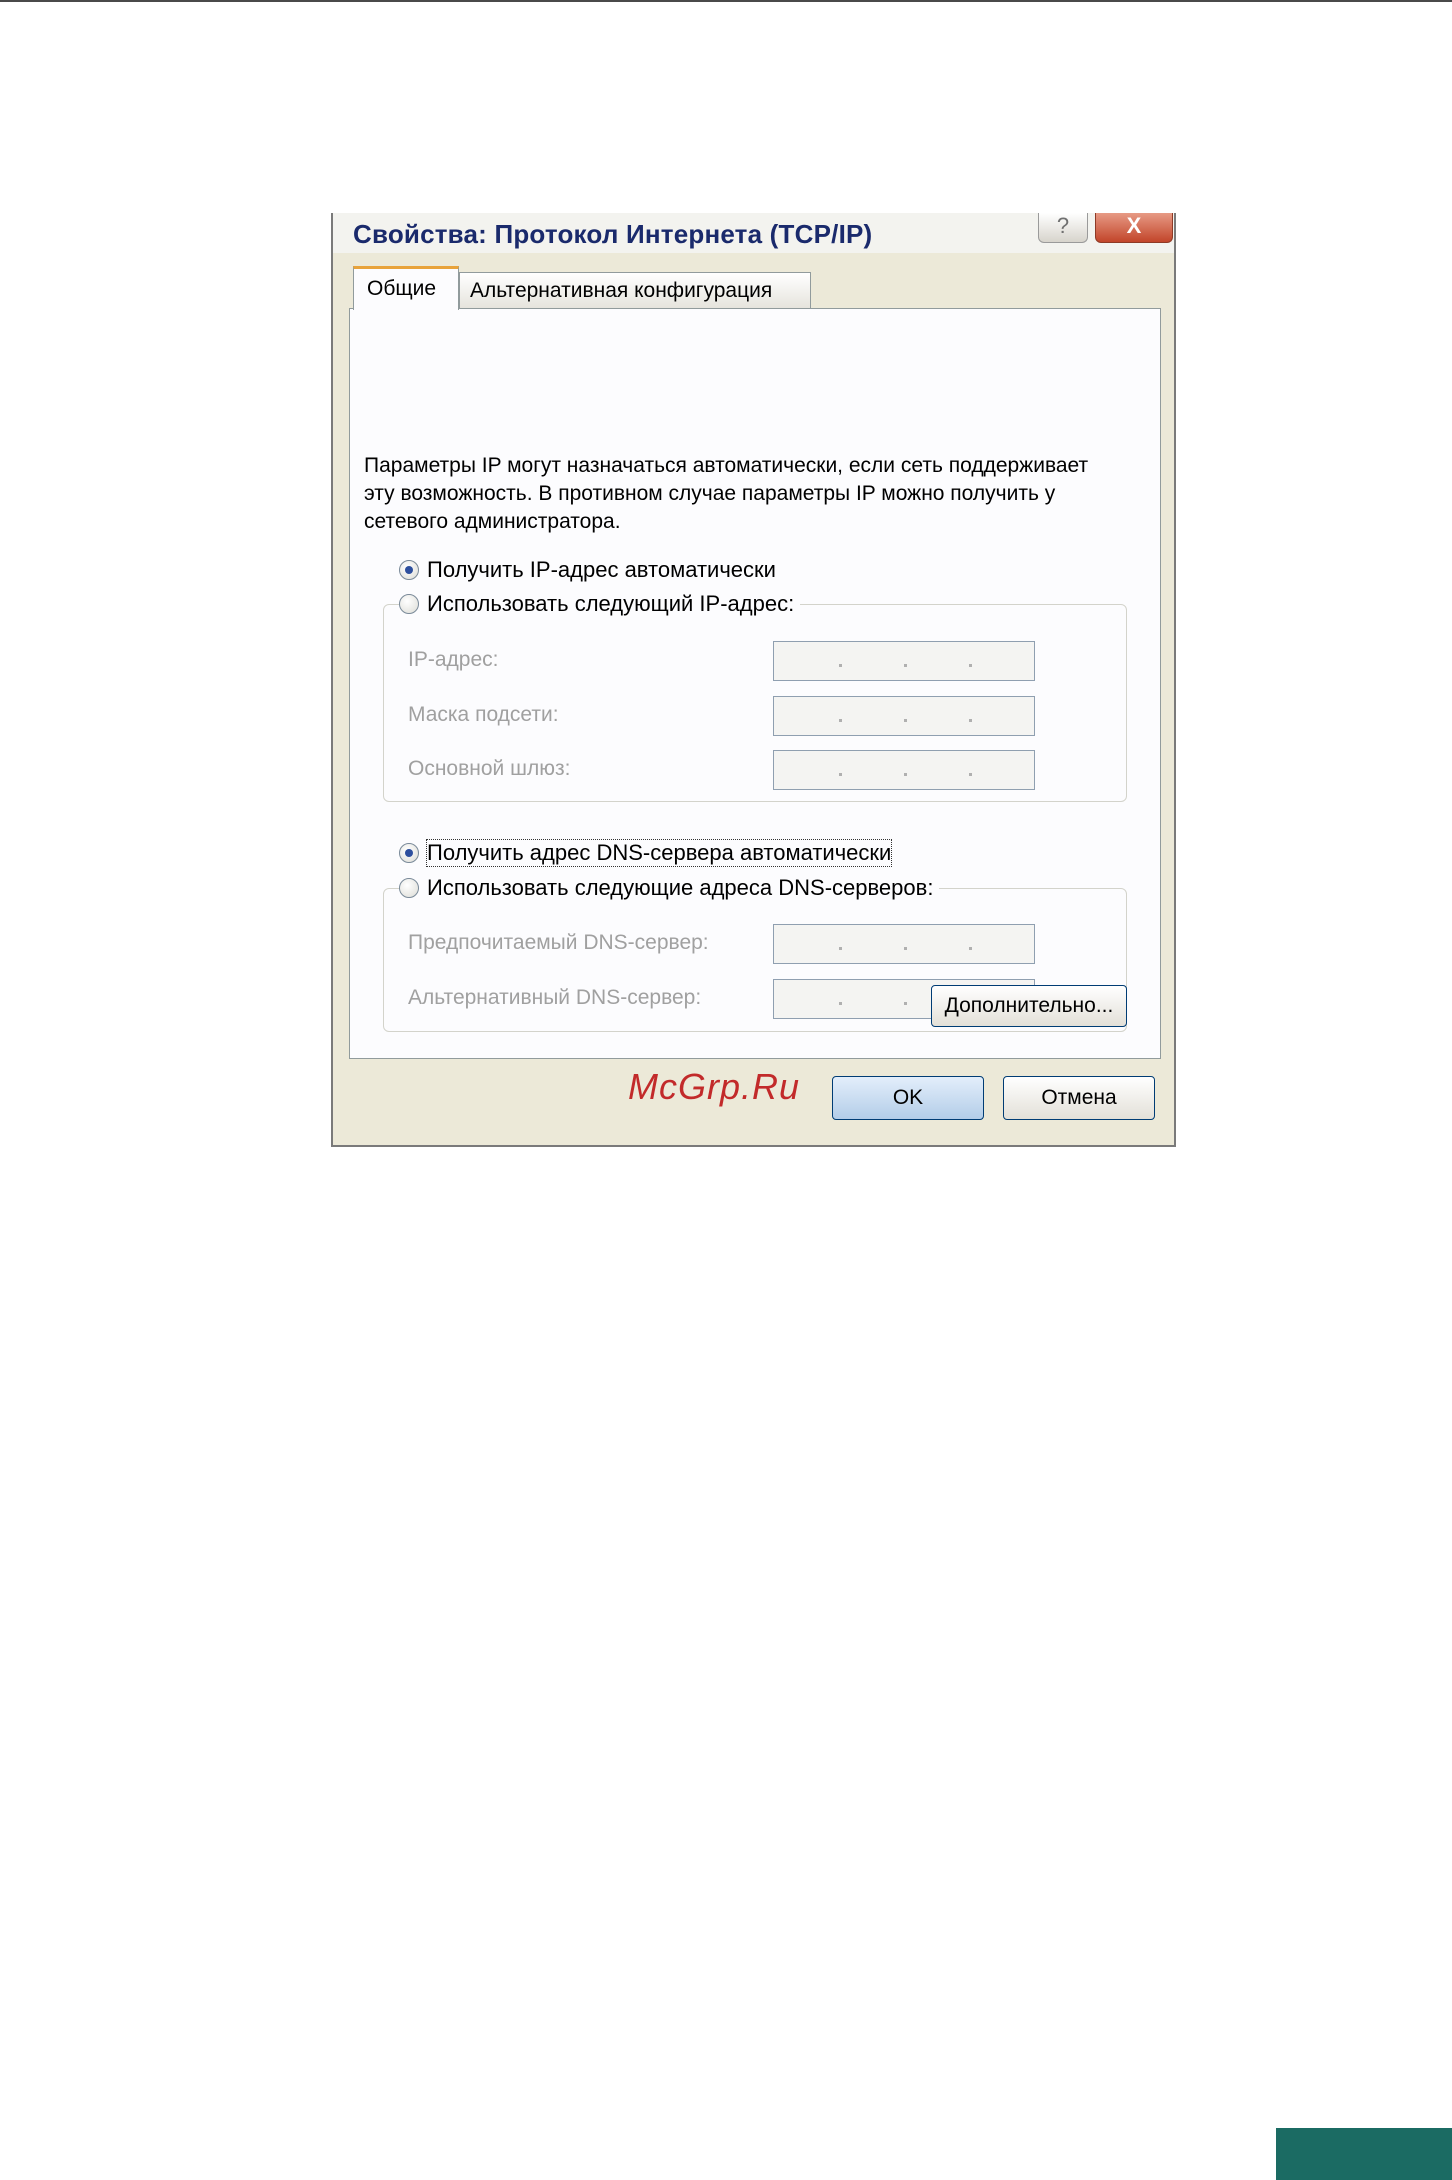 This screenshot has width=1452, height=2180. I want to click on radio-dns-auto: Получить адрес DNS-сервера автоматически, so click(646, 853).